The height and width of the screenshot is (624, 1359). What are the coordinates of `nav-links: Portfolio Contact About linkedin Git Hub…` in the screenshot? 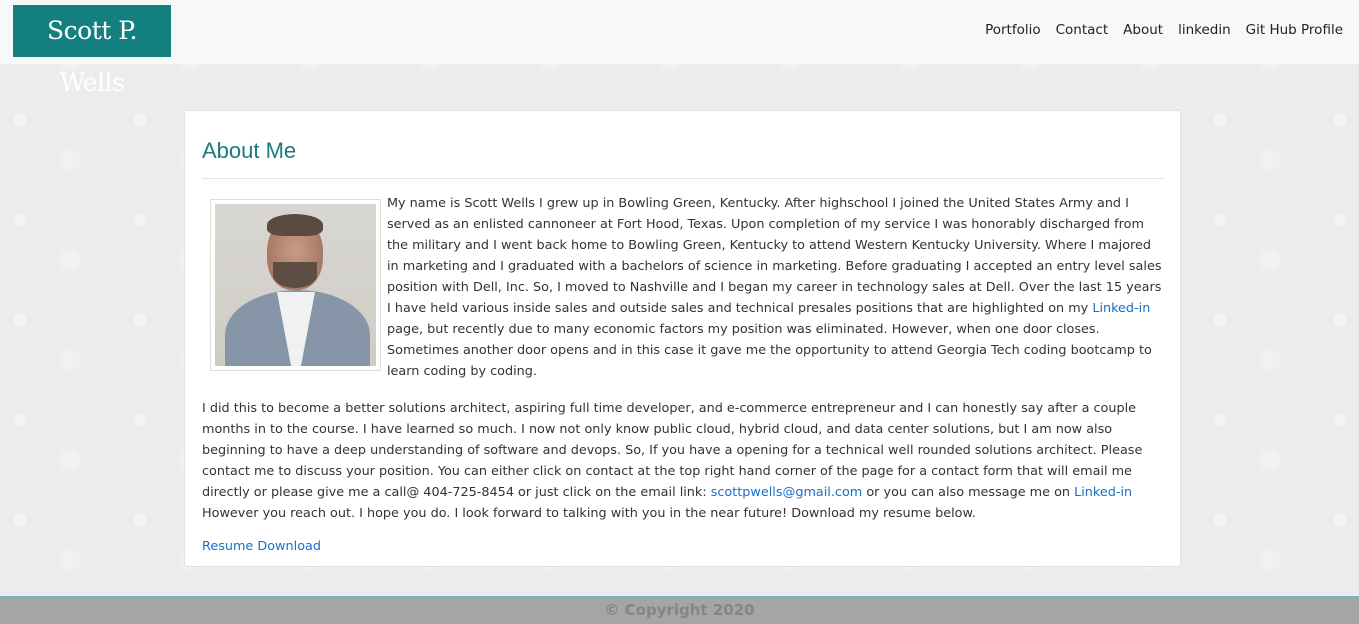 It's located at (1164, 30).